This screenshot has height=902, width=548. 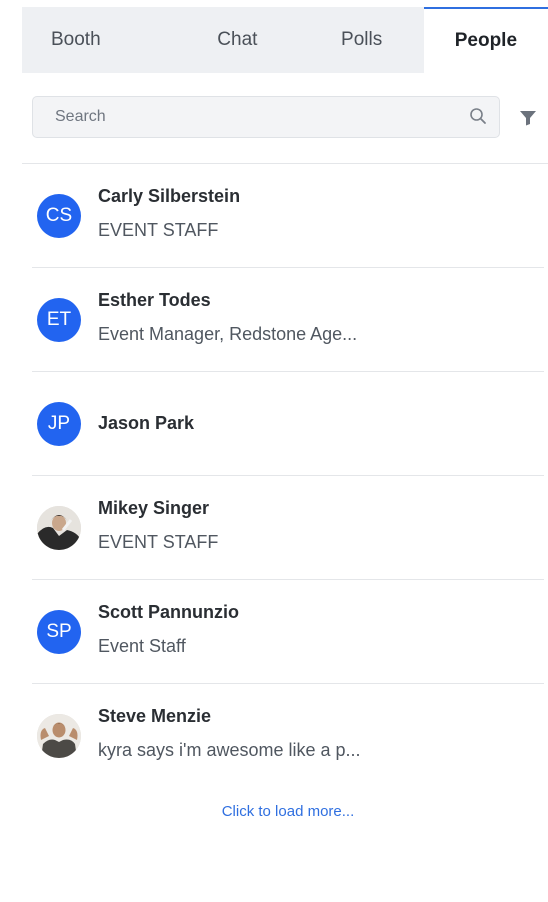 I want to click on person-name: Jason Park, so click(x=146, y=423).